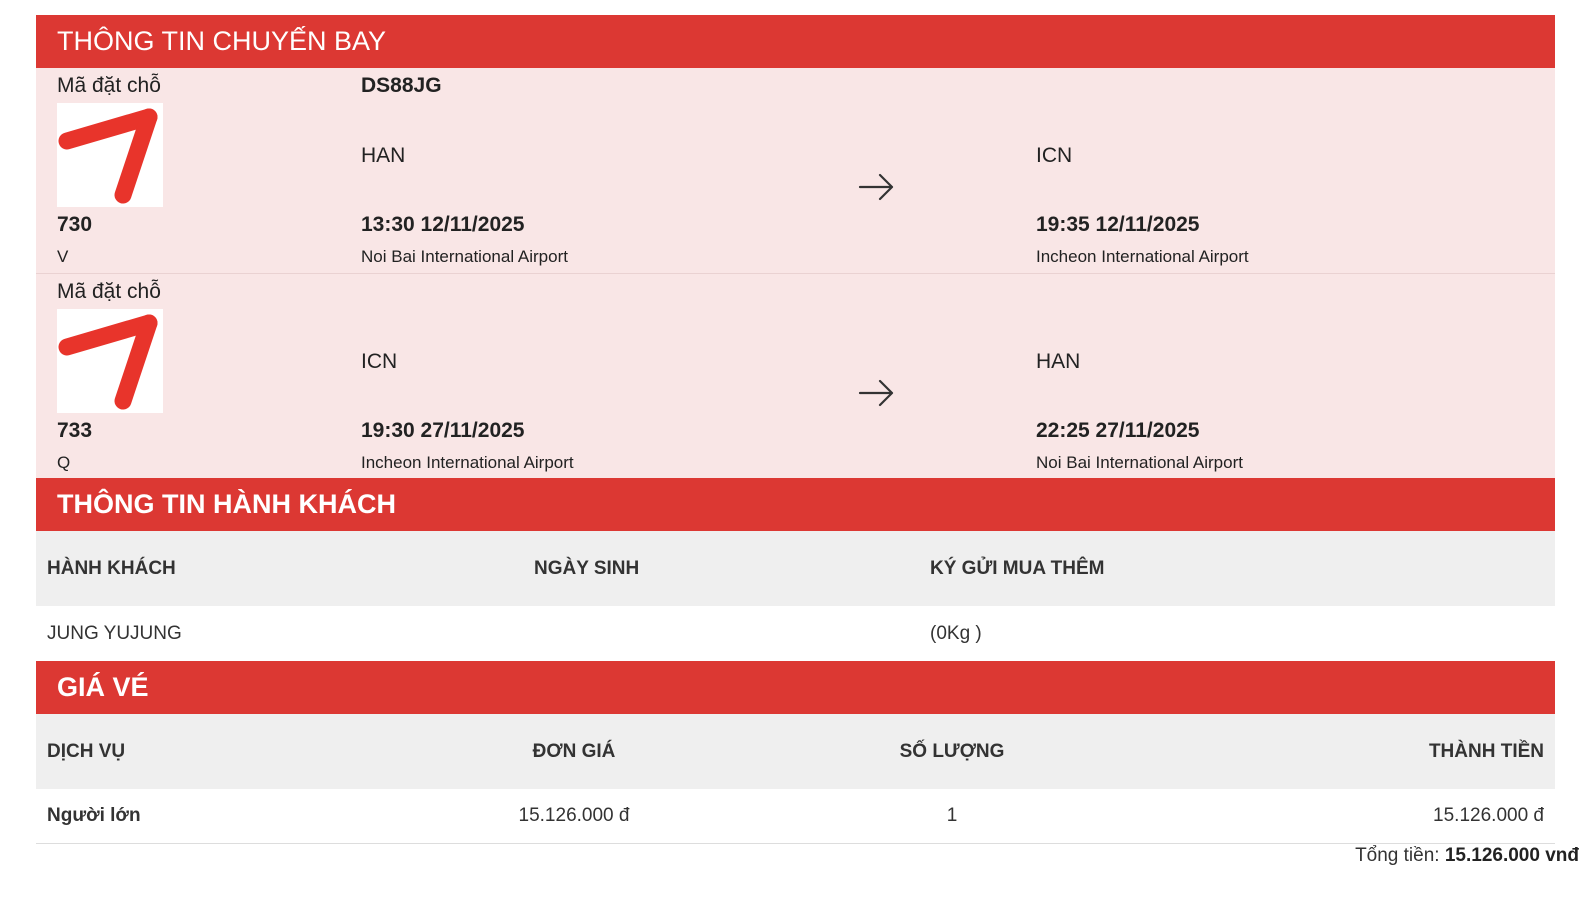 The image size is (1590, 904). I want to click on quantity: 1, so click(952, 815).